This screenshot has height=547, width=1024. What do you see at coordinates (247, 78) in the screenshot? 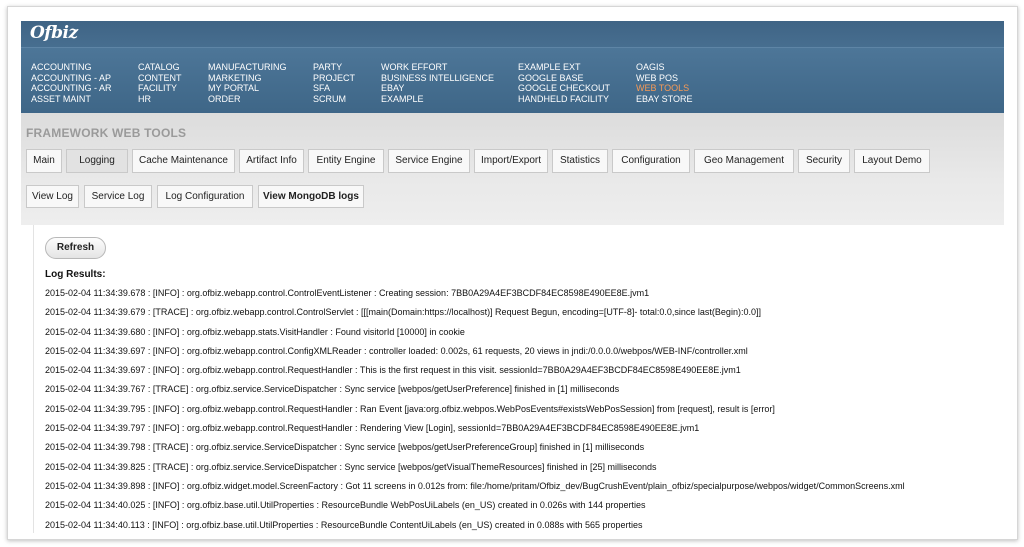
I see `menu-item-marketing: MARKETING` at bounding box center [247, 78].